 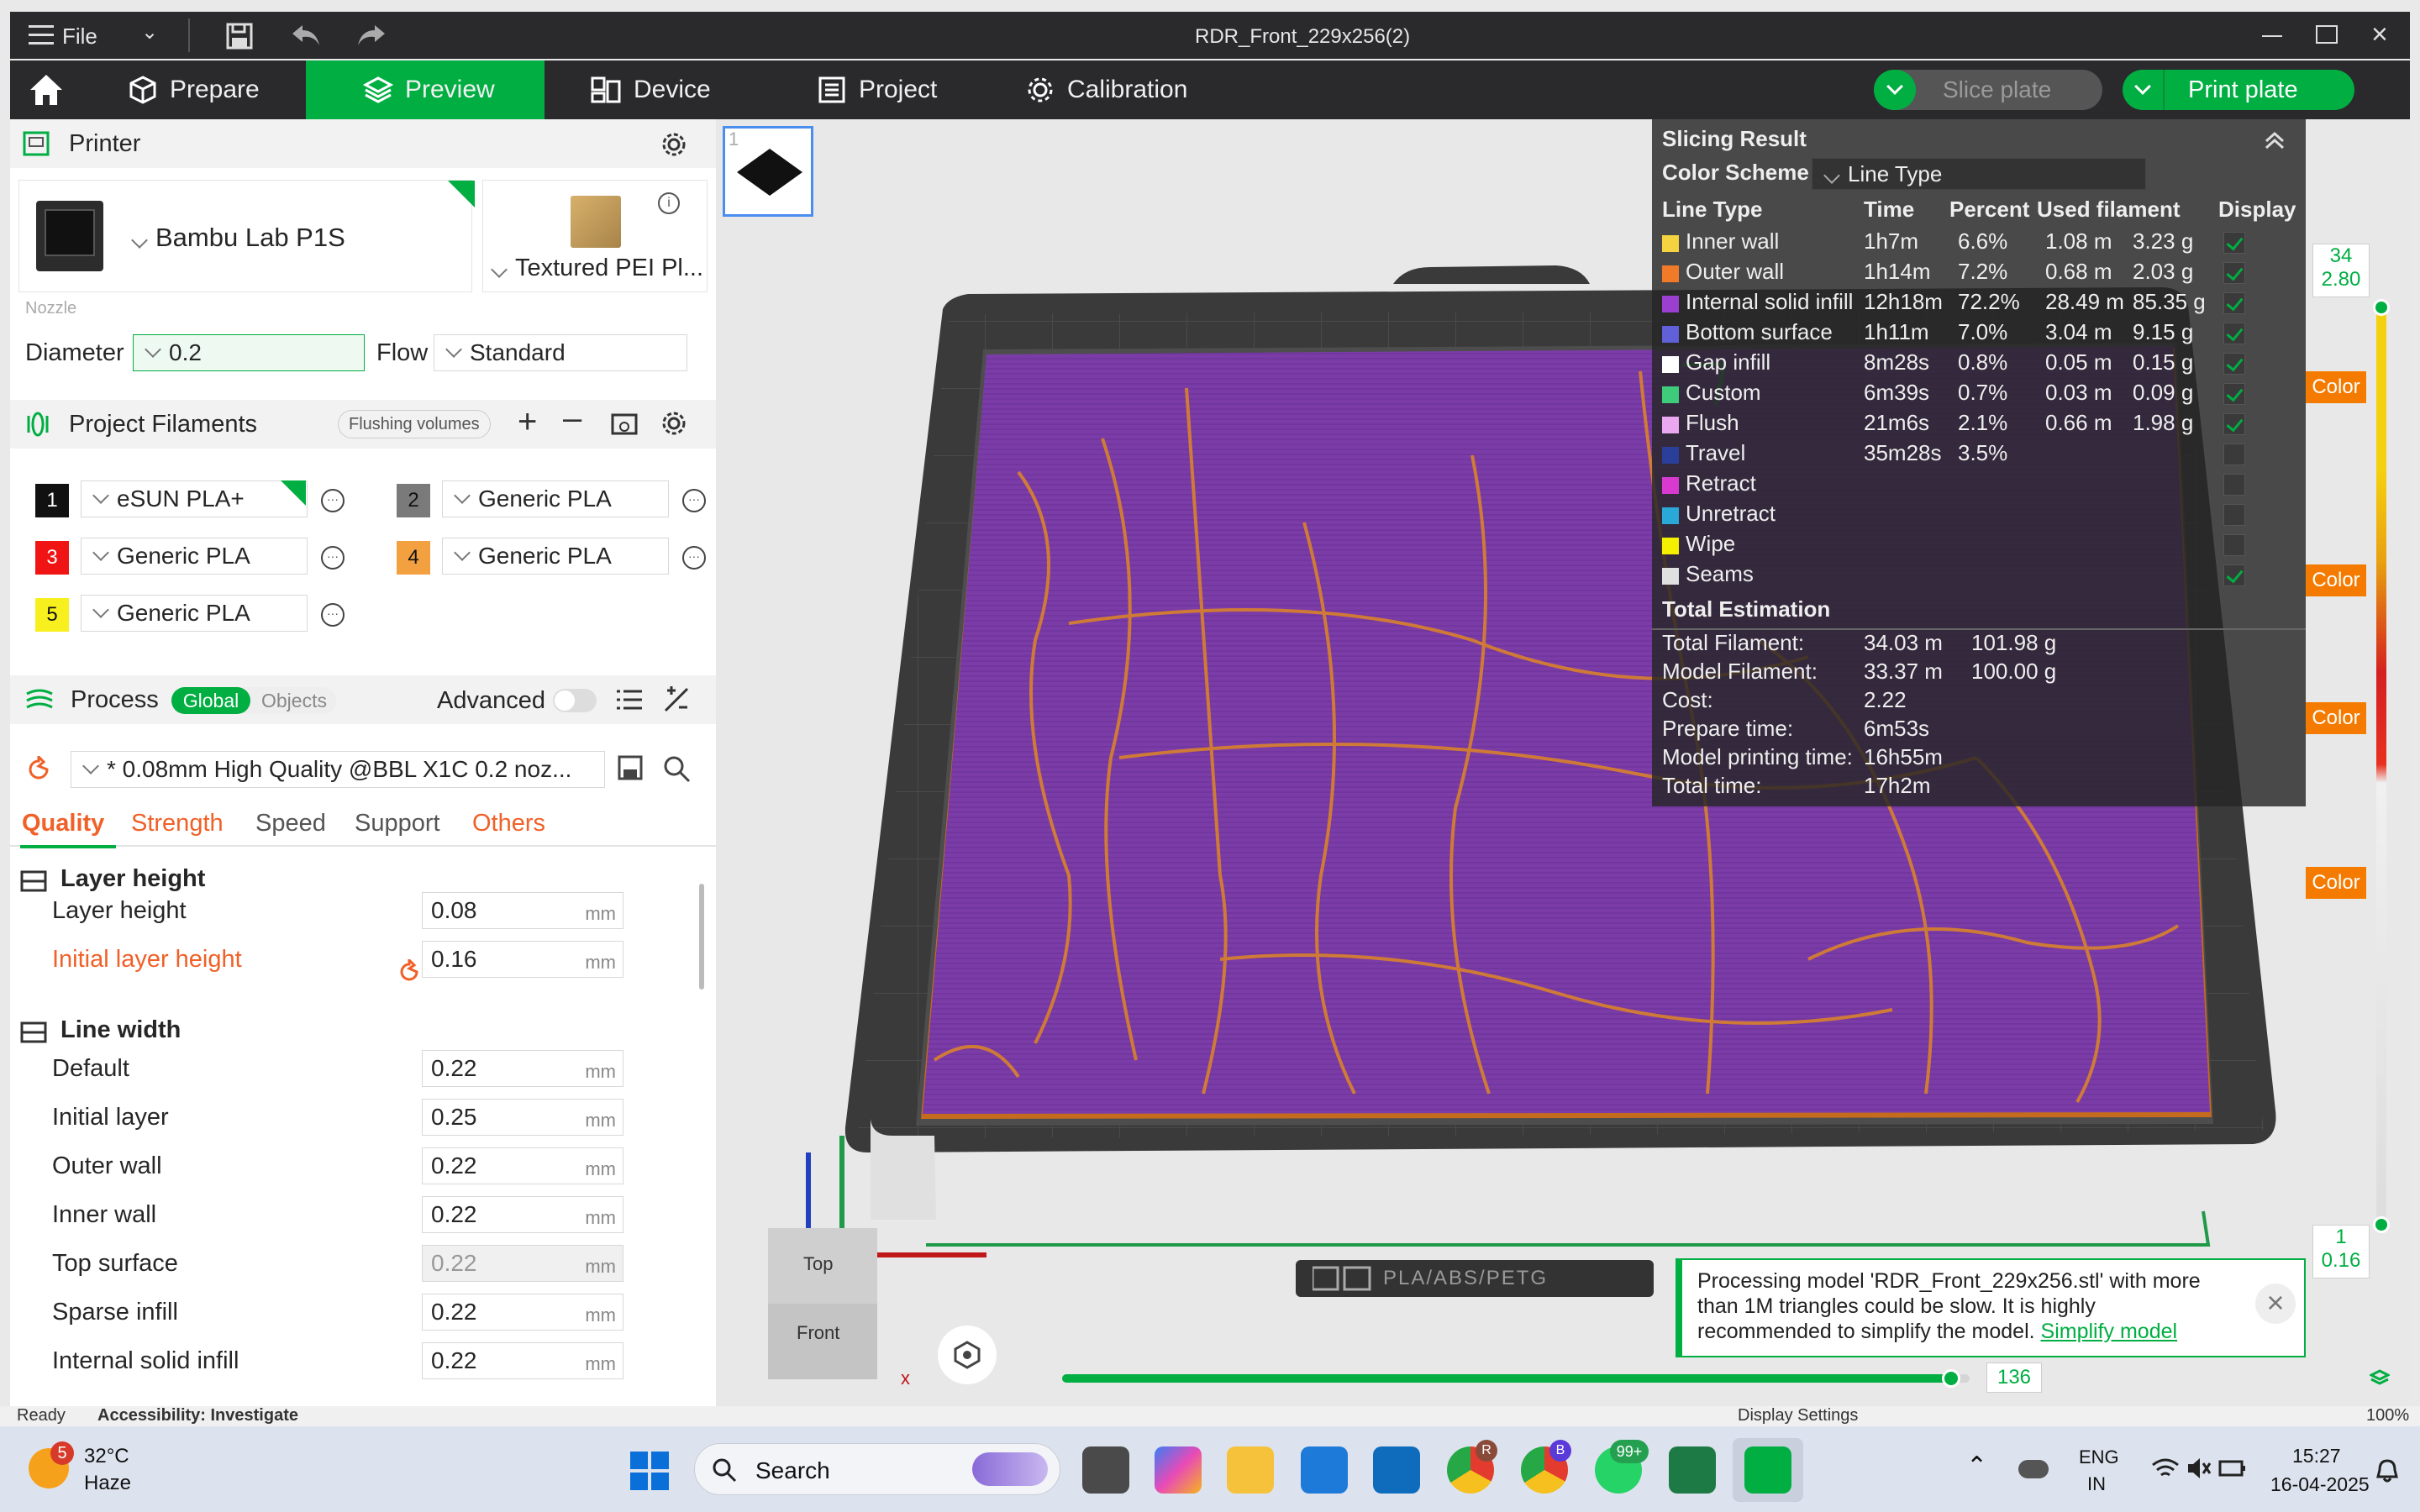 What do you see at coordinates (249, 352) in the screenshot?
I see `diameter-select: 0.2` at bounding box center [249, 352].